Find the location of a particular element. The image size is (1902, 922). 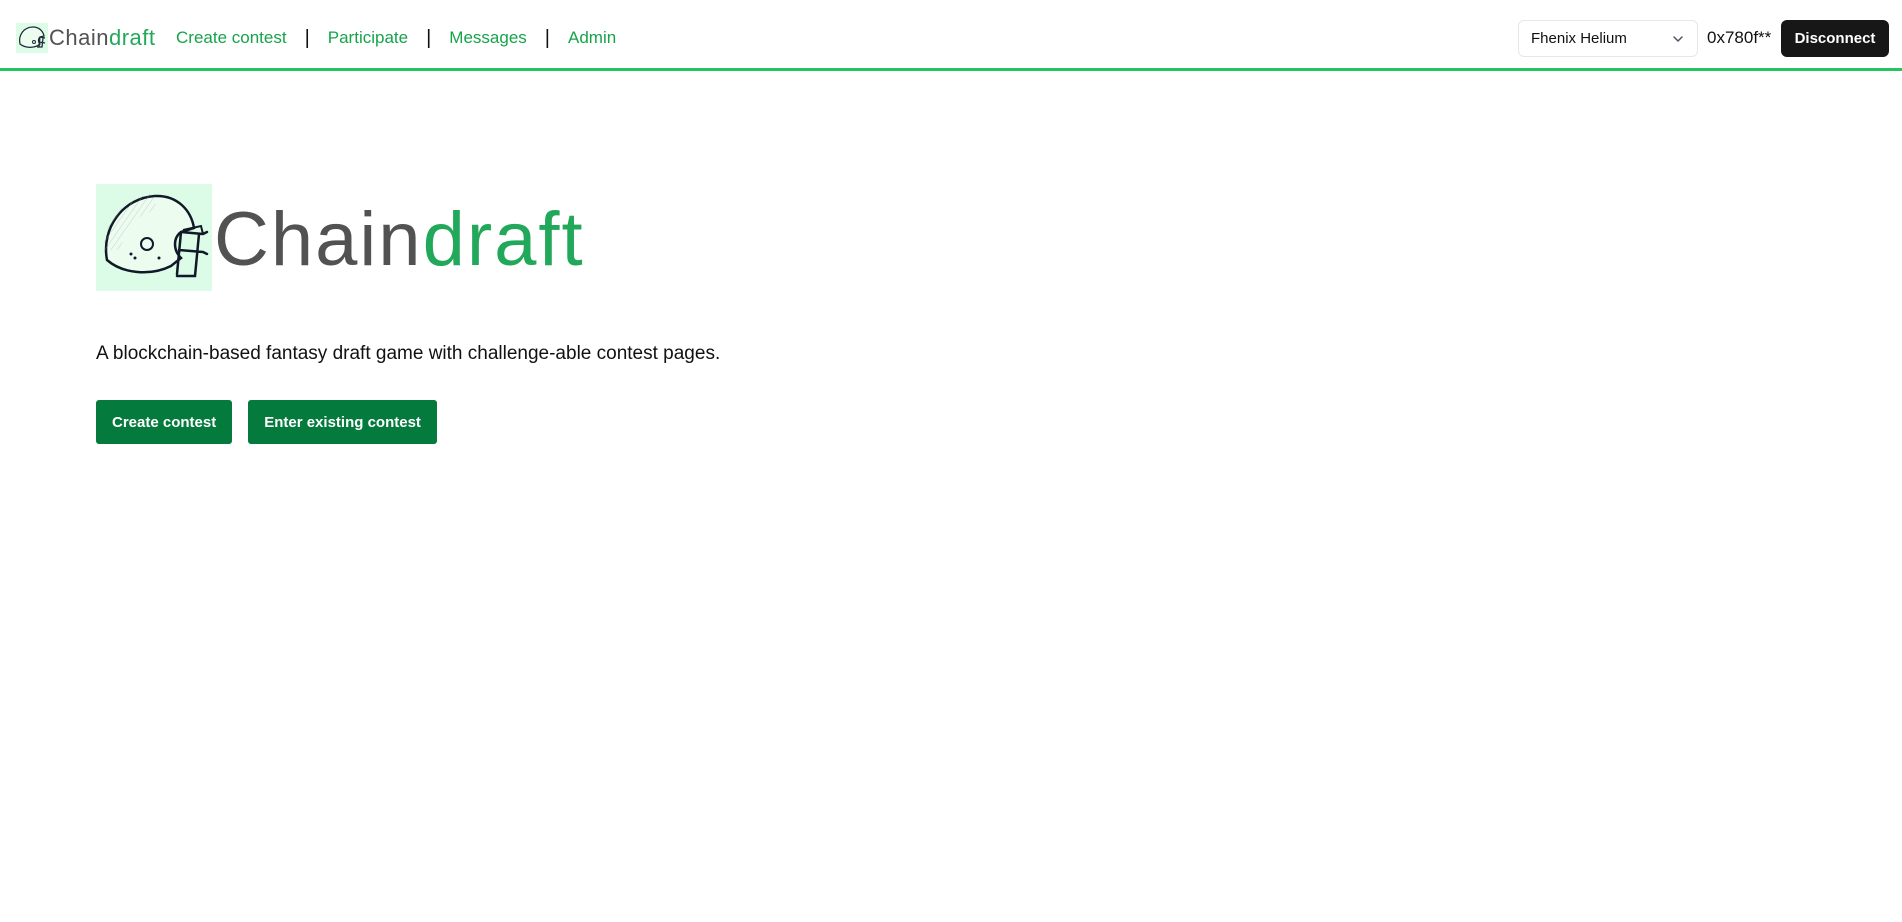

hero-wordmark: Chaindraft is located at coordinates (399, 240).